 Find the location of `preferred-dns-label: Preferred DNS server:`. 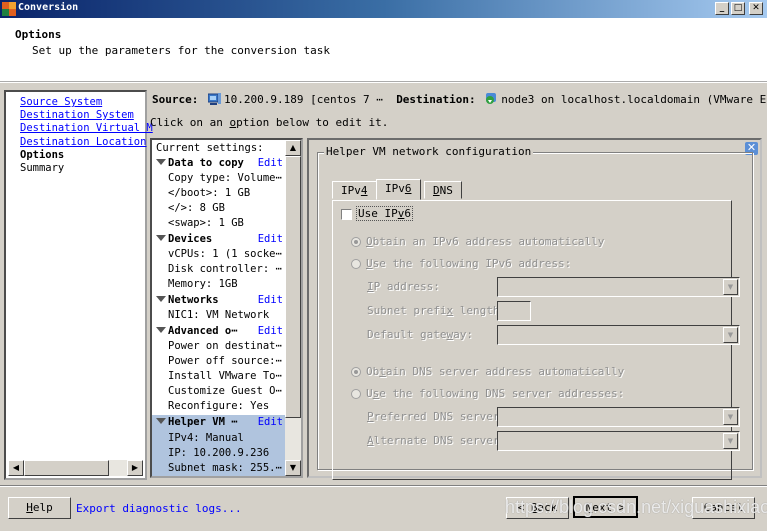

preferred-dns-label: Preferred DNS server: is located at coordinates (437, 416).